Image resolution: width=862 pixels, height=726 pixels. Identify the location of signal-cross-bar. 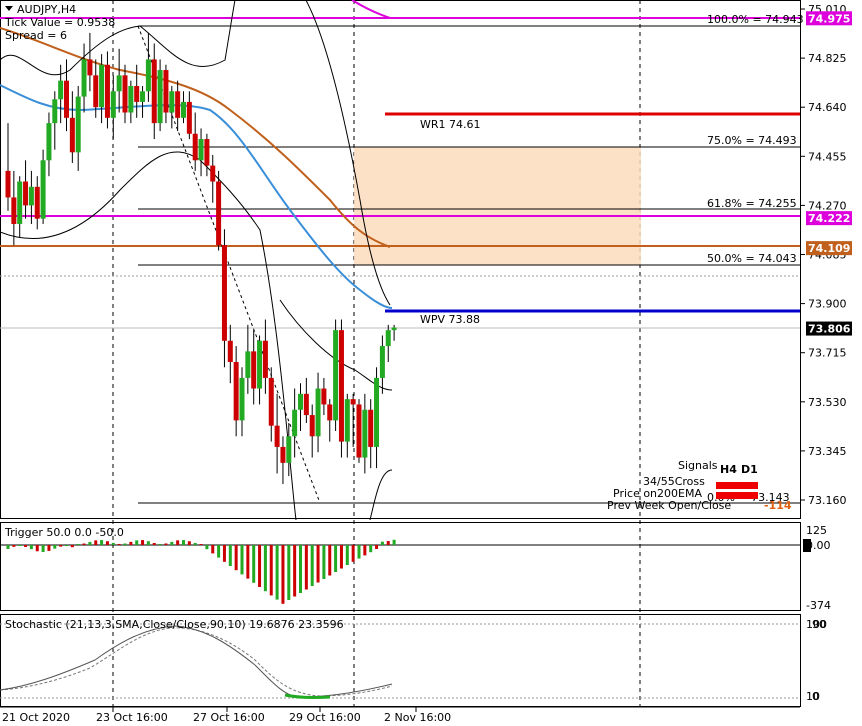
(737, 485).